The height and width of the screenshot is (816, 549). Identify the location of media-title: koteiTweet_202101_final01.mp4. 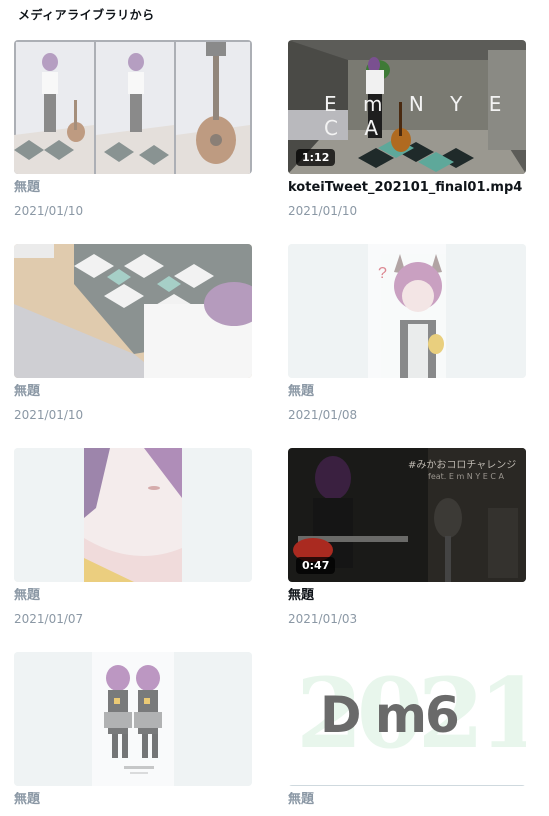
(405, 187).